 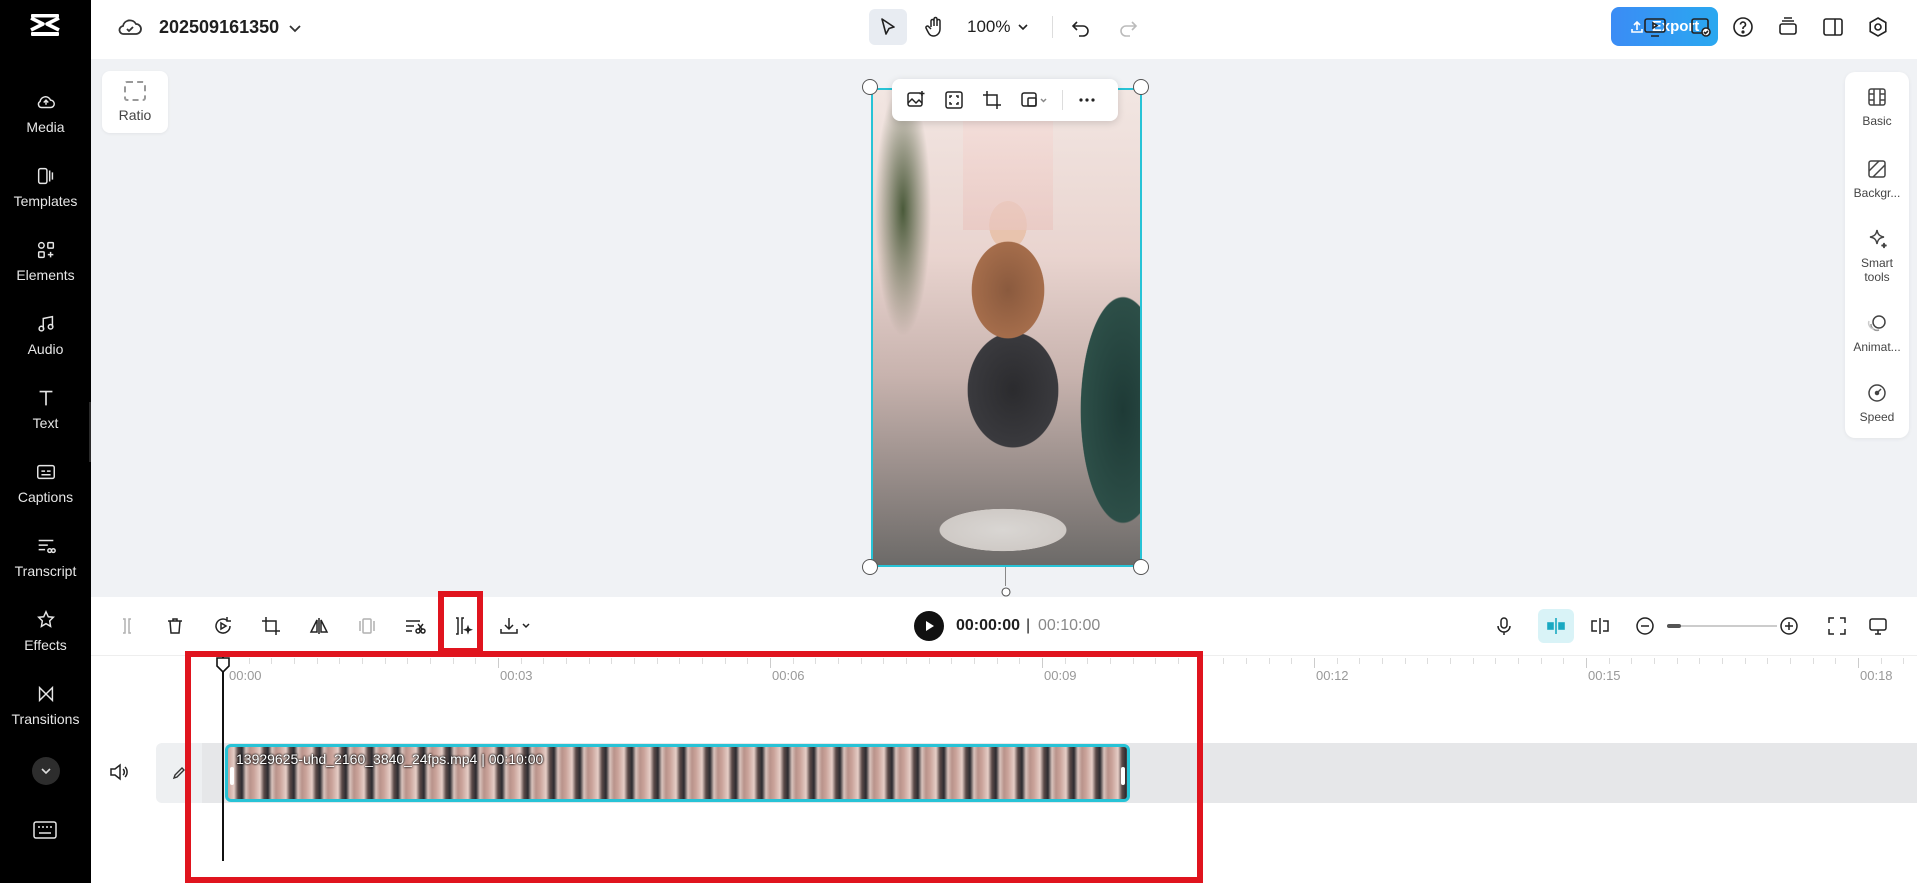 What do you see at coordinates (46, 771) in the screenshot?
I see `rail-more-button` at bounding box center [46, 771].